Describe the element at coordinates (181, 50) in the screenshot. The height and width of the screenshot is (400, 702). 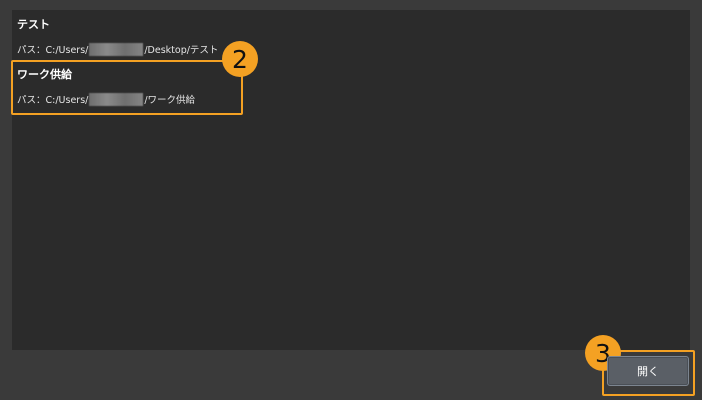
I see `item-path-suffix: /Desktop/テスト` at that location.